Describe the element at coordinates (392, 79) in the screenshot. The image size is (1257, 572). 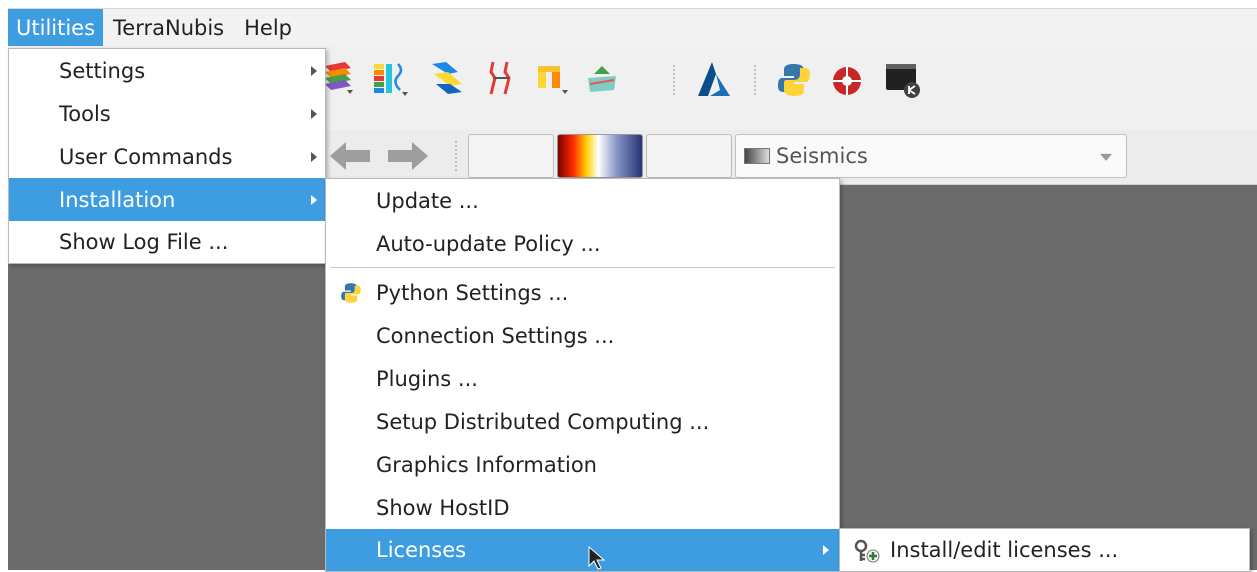
I see `log-bars-icon` at that location.